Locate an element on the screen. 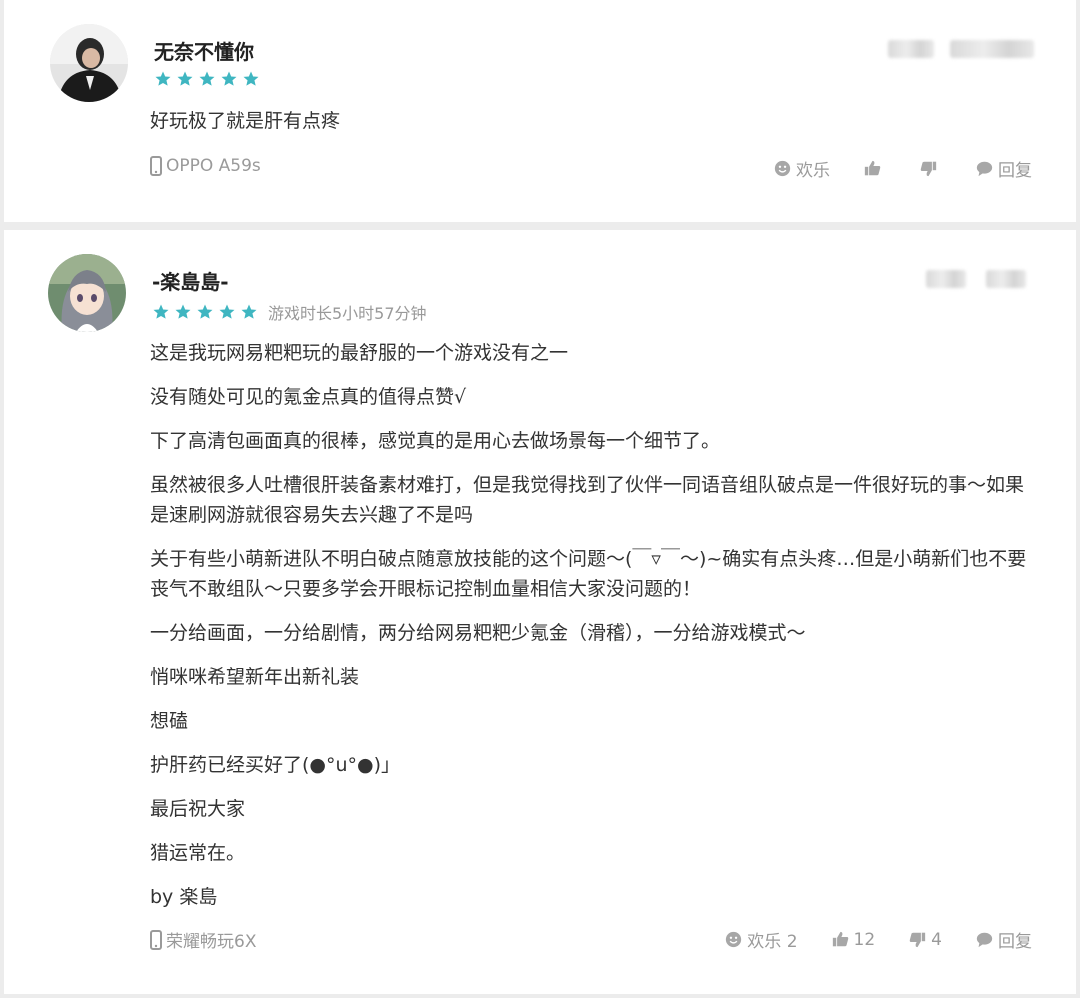 This screenshot has width=1080, height=998. like-button: 12 is located at coordinates (854, 939).